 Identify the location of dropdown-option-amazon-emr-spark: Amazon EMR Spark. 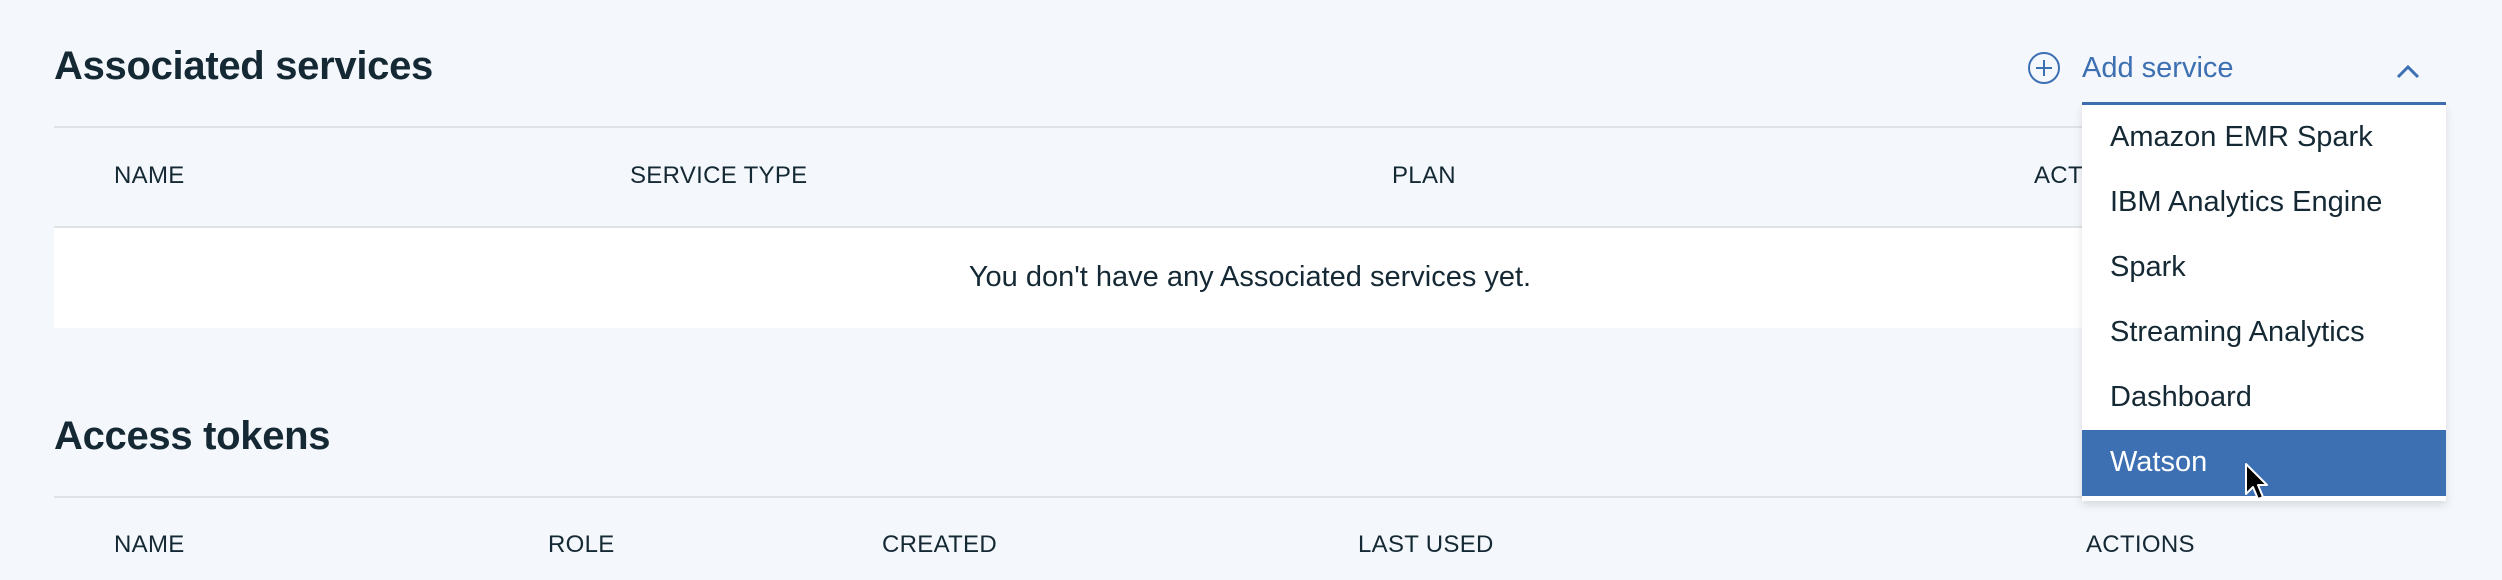
(2264, 137).